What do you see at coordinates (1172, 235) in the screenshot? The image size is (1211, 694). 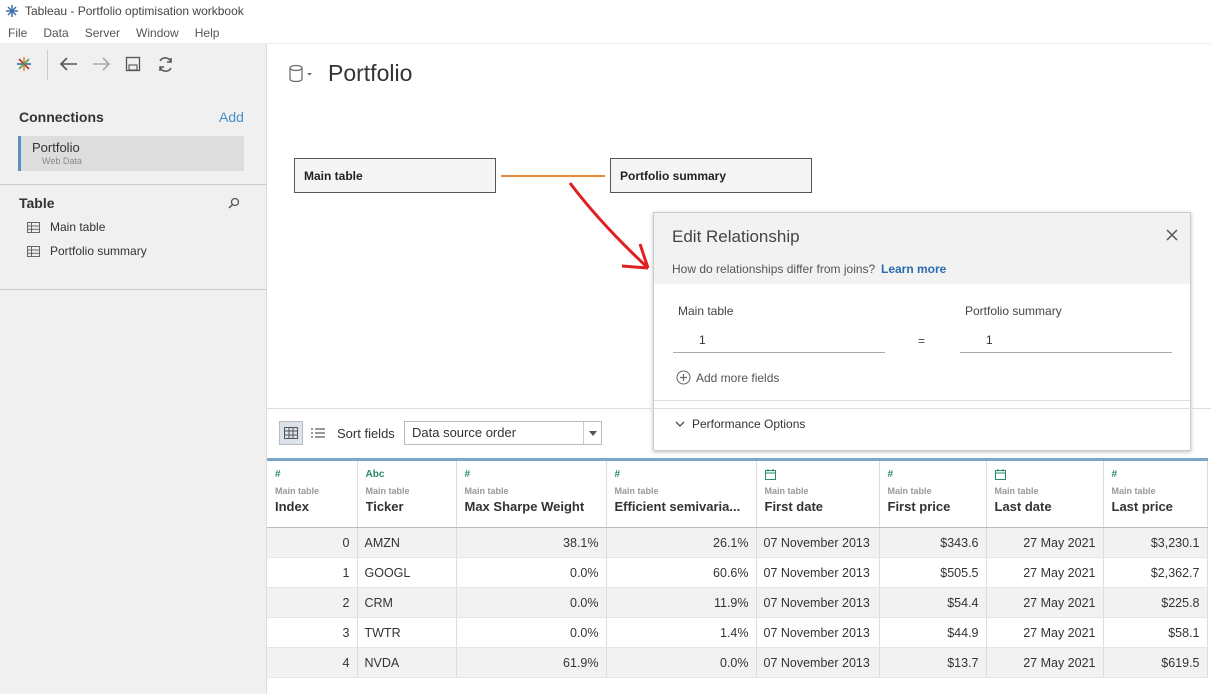 I see `close-icon` at bounding box center [1172, 235].